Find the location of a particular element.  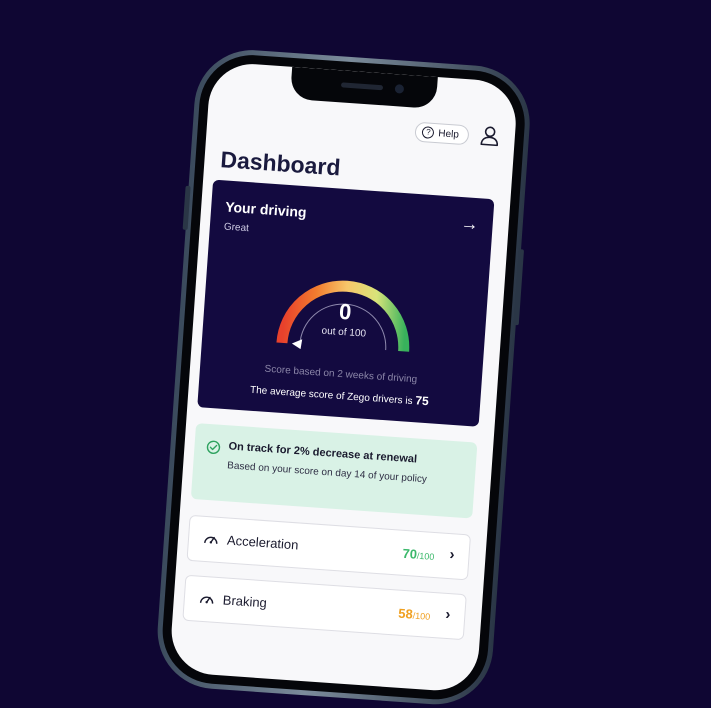

top-bar: ? Help is located at coordinates (361, 128).